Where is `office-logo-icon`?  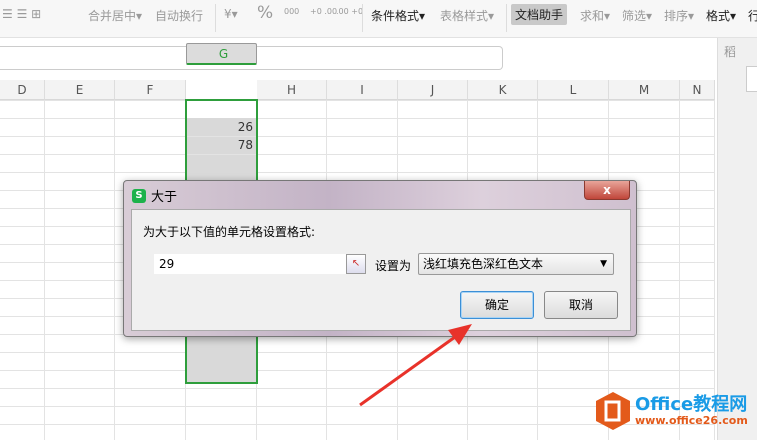 office-logo-icon is located at coordinates (613, 411).